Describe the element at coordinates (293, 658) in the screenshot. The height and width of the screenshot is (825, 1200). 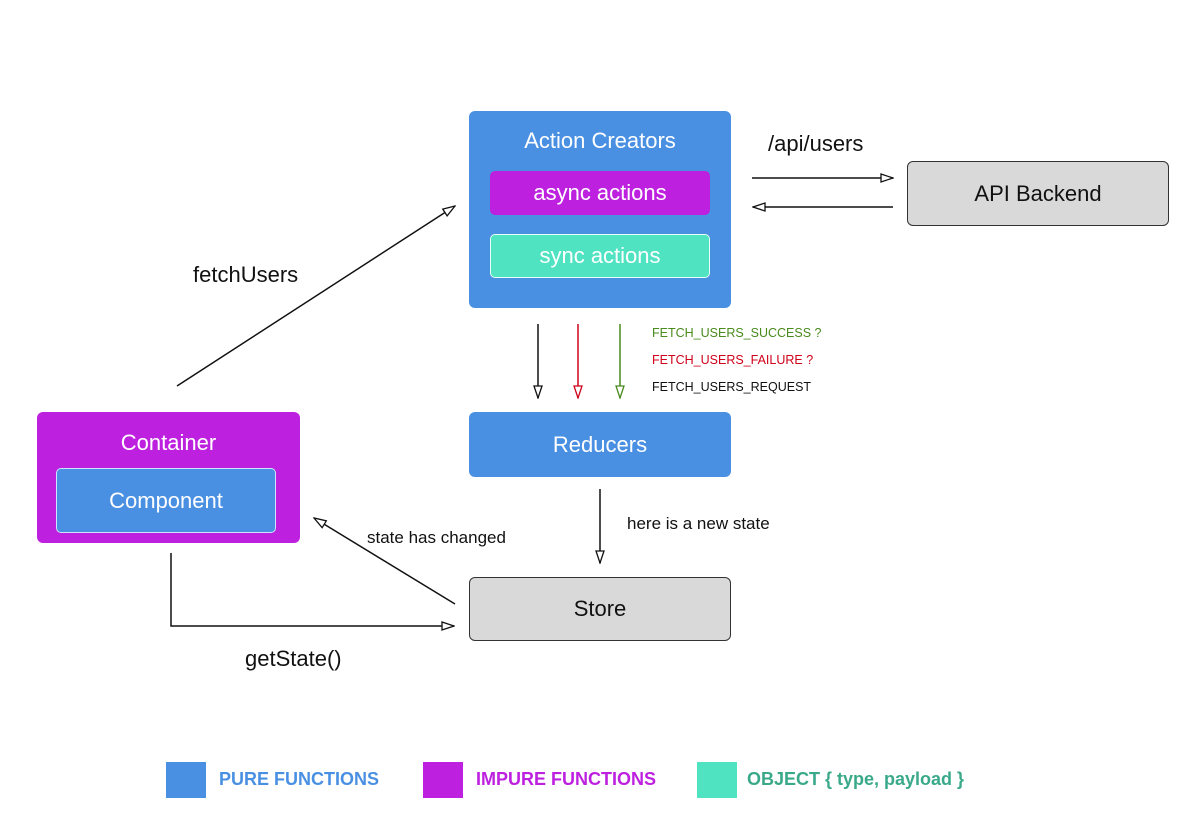
I see `get-state-label: getState()` at that location.